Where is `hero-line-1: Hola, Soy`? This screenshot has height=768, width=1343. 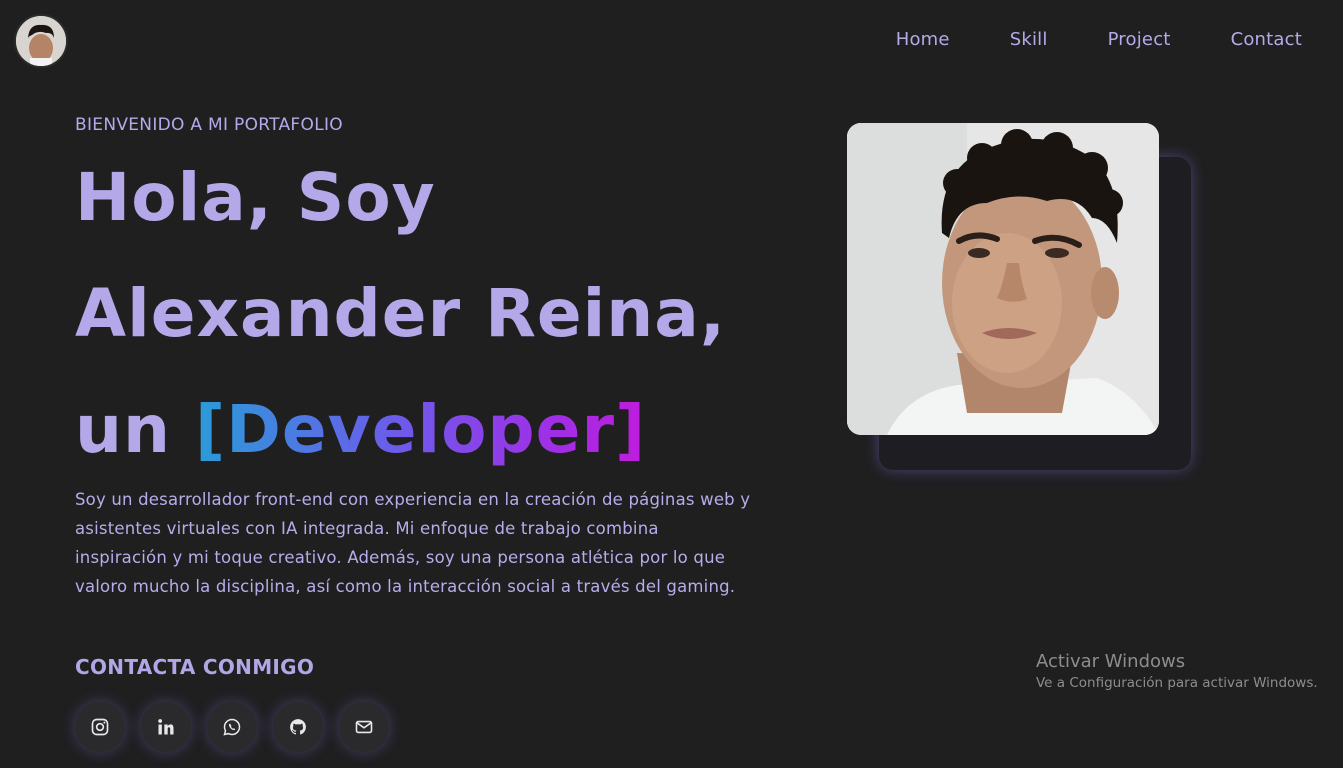 hero-line-1: Hola, Soy is located at coordinates (255, 197).